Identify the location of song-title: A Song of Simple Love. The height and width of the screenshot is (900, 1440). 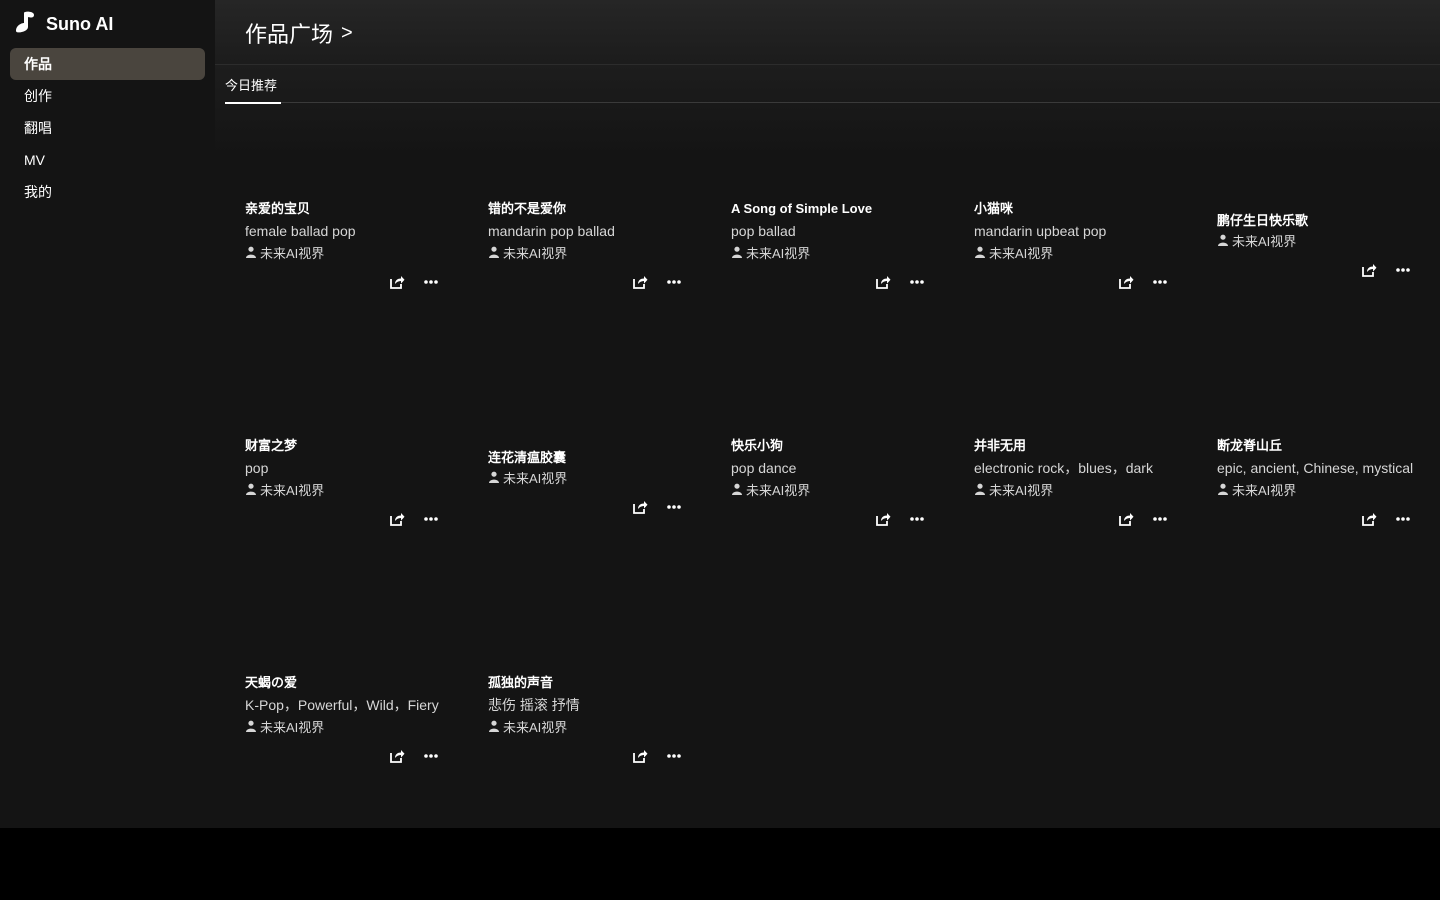
(836, 209).